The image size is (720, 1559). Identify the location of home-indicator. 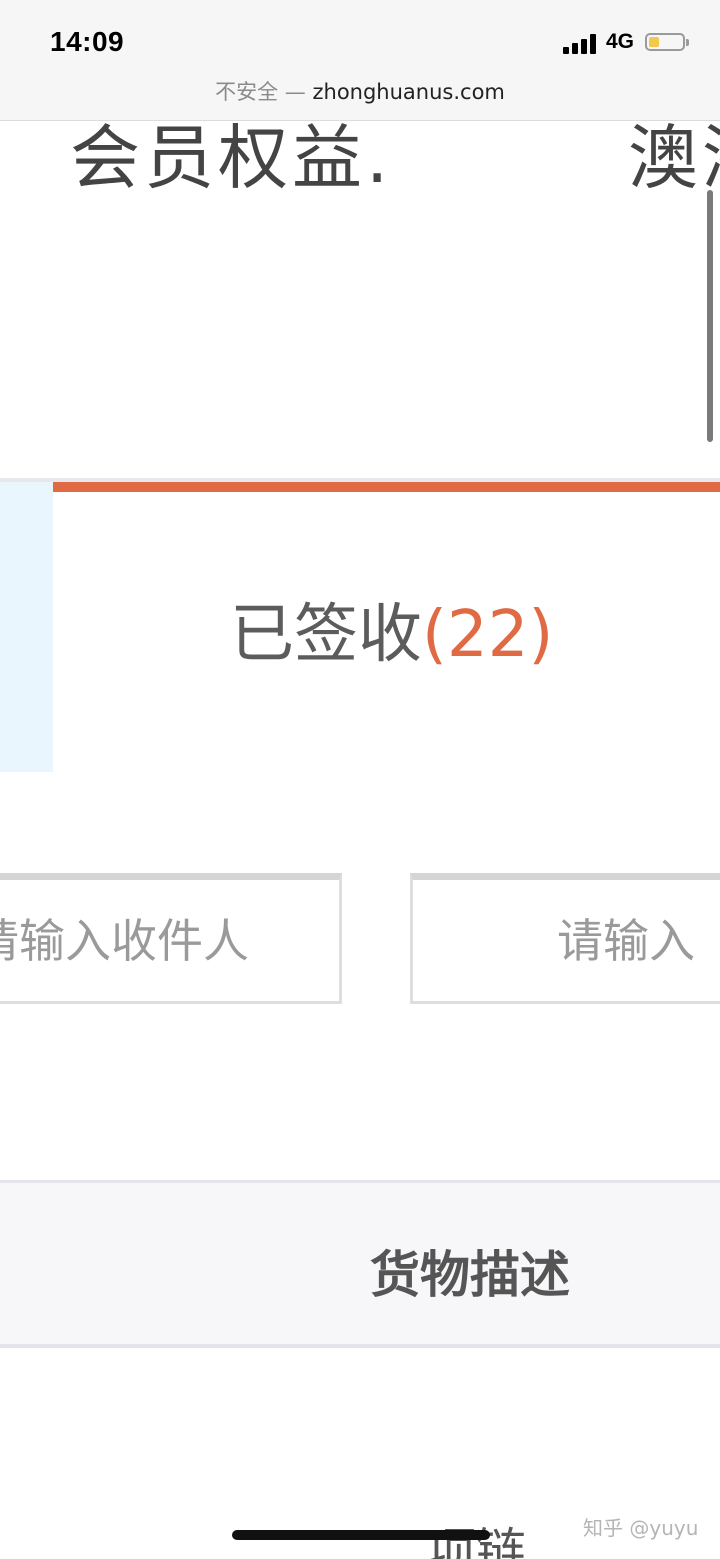
(361, 1535).